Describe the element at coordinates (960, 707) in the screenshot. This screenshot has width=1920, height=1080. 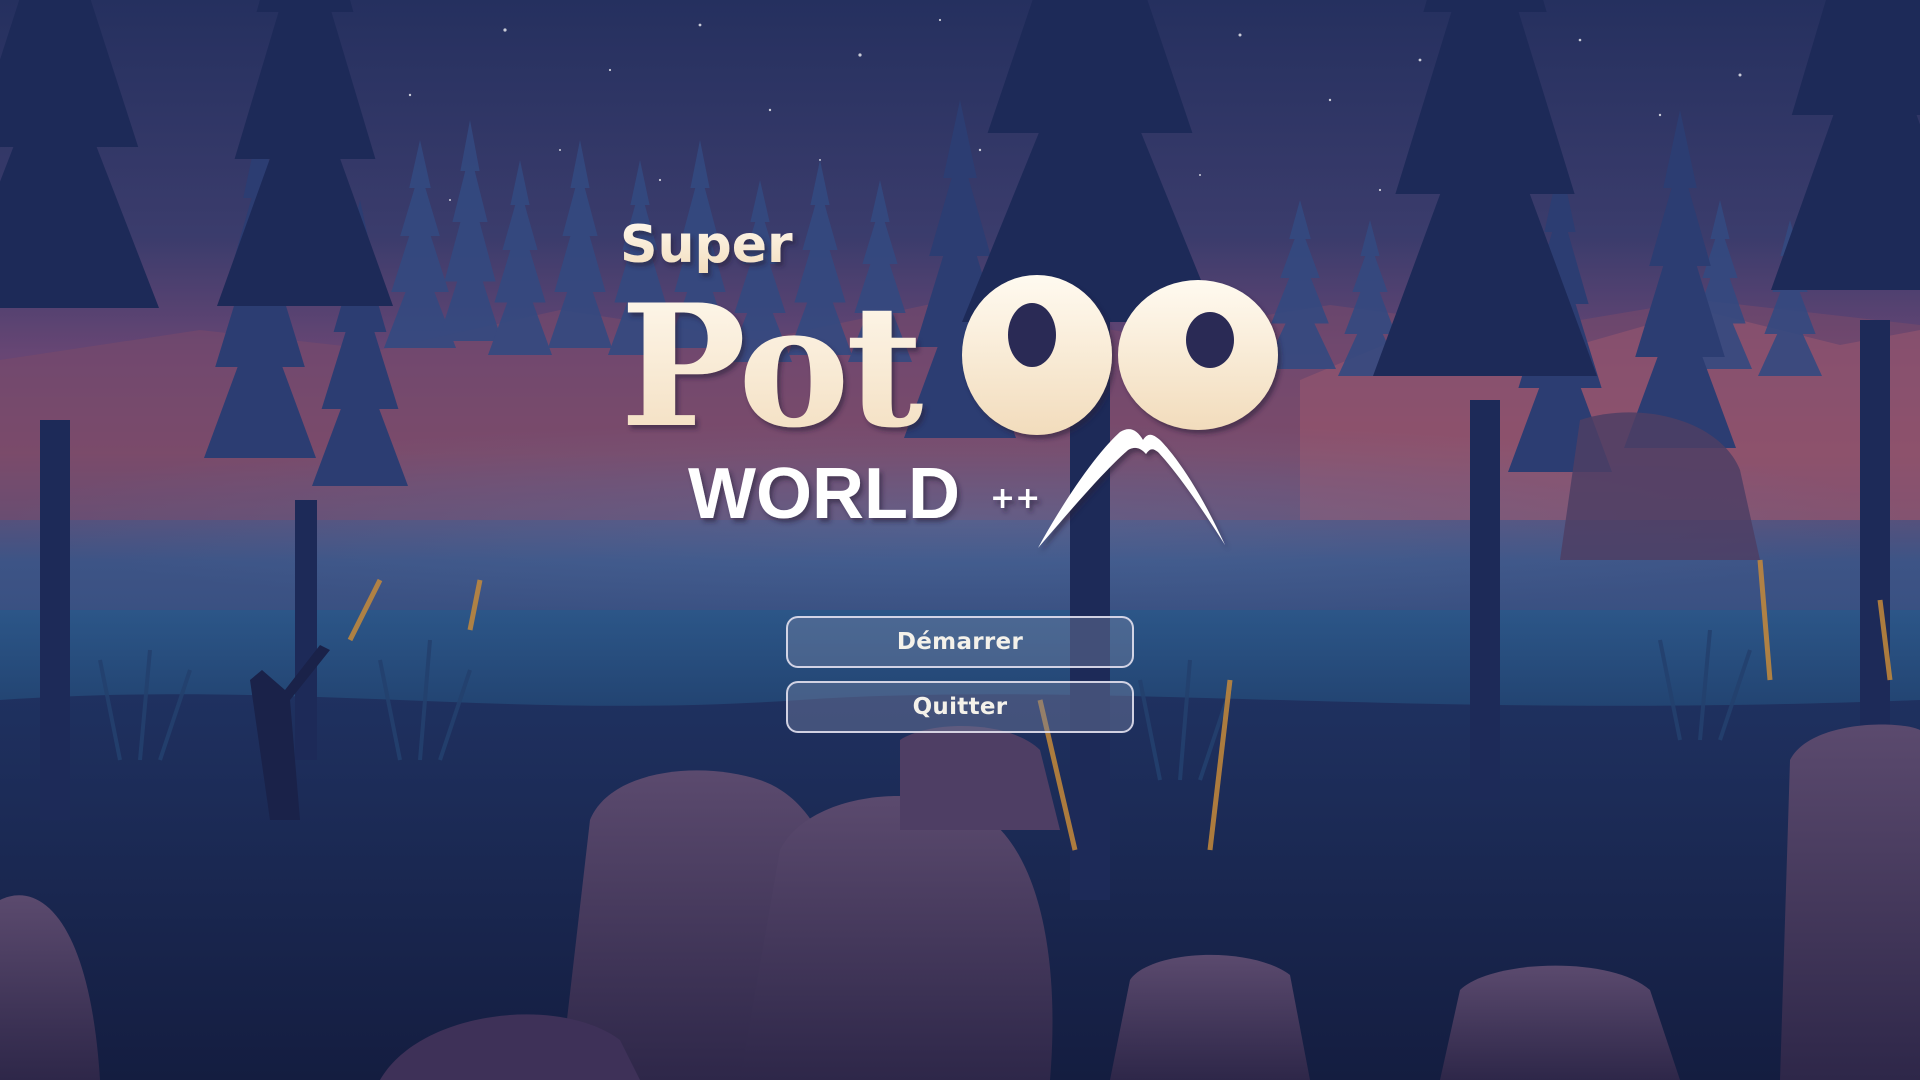
I see `quit-button: Quitter` at that location.